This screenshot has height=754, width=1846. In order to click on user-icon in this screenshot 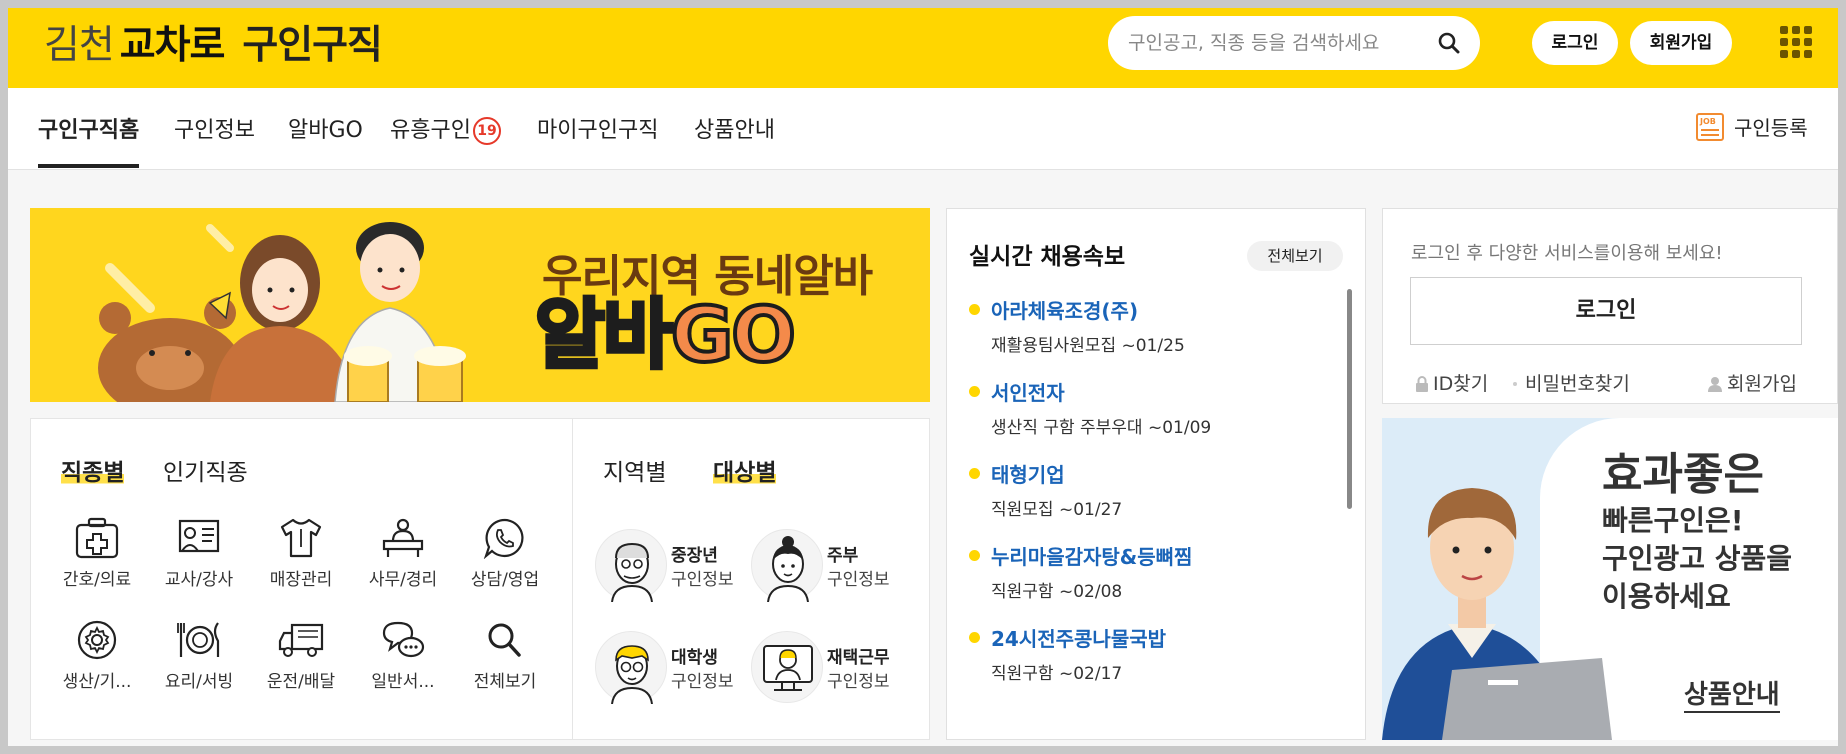, I will do `click(1715, 384)`.